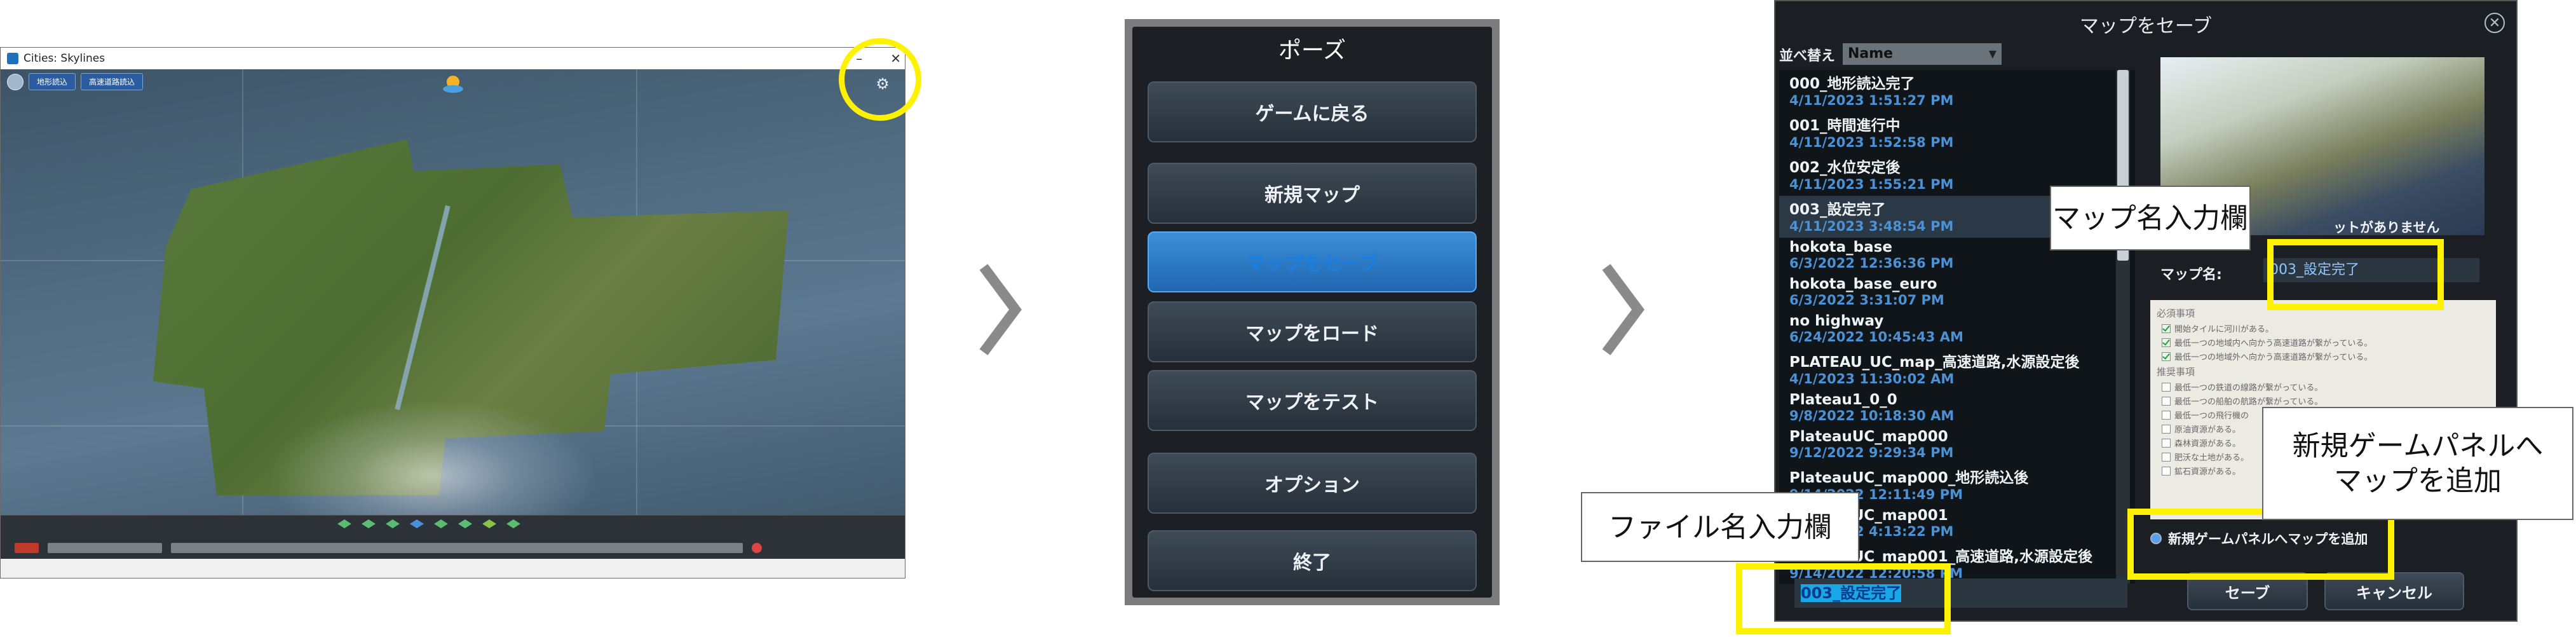 Image resolution: width=2576 pixels, height=637 pixels. What do you see at coordinates (2224, 329) in the screenshot?
I see `check-item: 開始タイルに河川がある。` at bounding box center [2224, 329].